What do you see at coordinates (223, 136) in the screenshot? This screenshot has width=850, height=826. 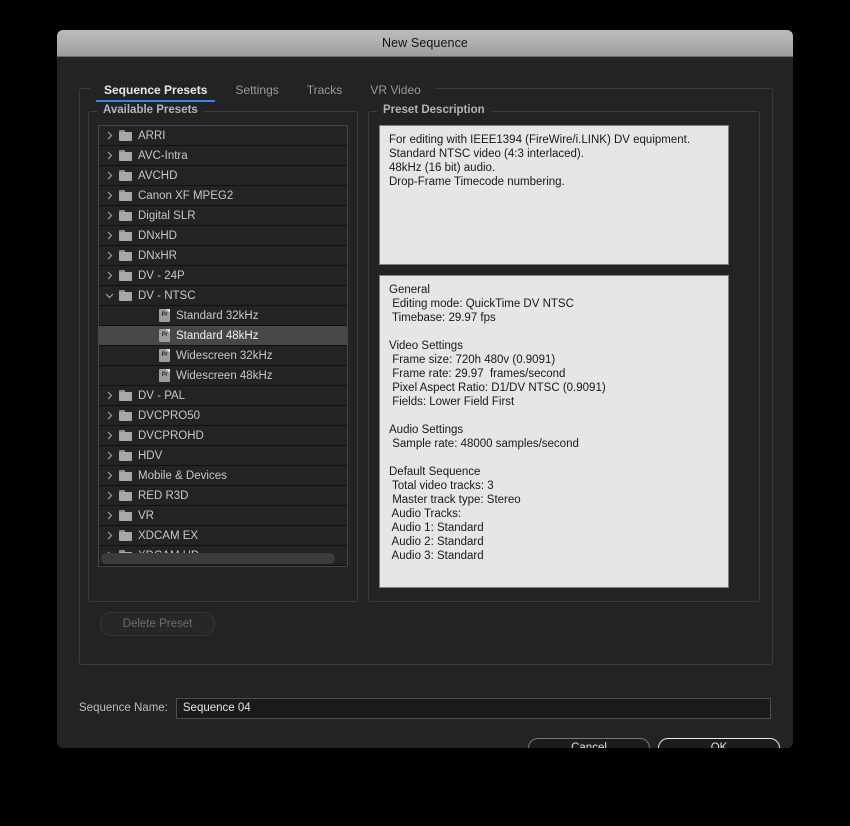 I see `tree-row: ARRI` at bounding box center [223, 136].